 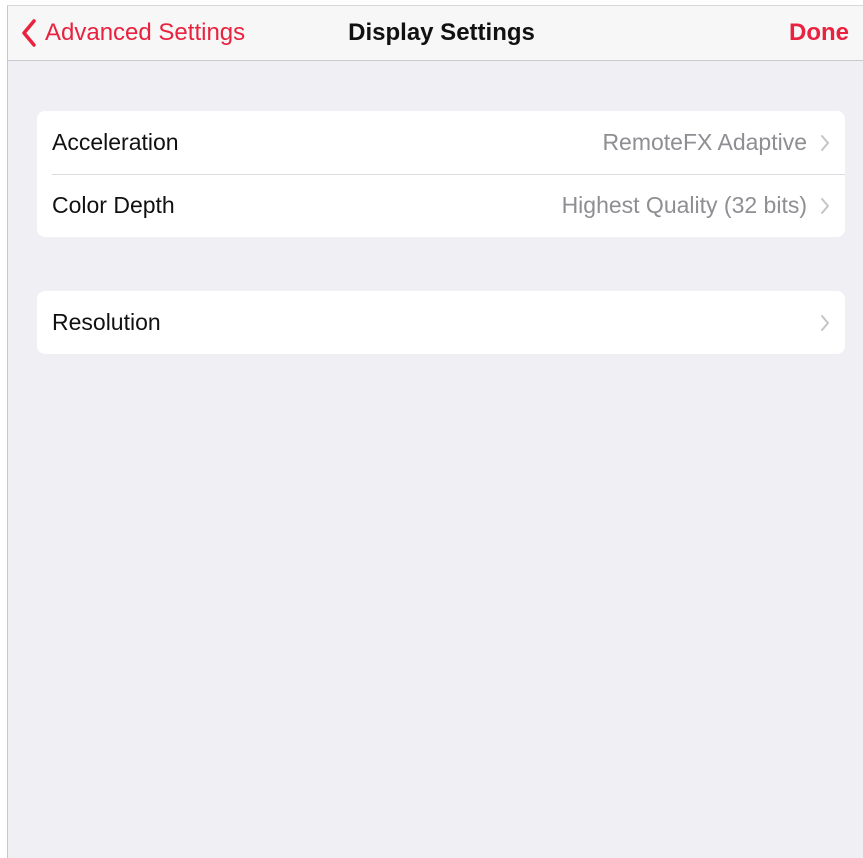 What do you see at coordinates (441, 142) in the screenshot?
I see `acceleration-row: Acceleration RemoteFX Adaptive` at bounding box center [441, 142].